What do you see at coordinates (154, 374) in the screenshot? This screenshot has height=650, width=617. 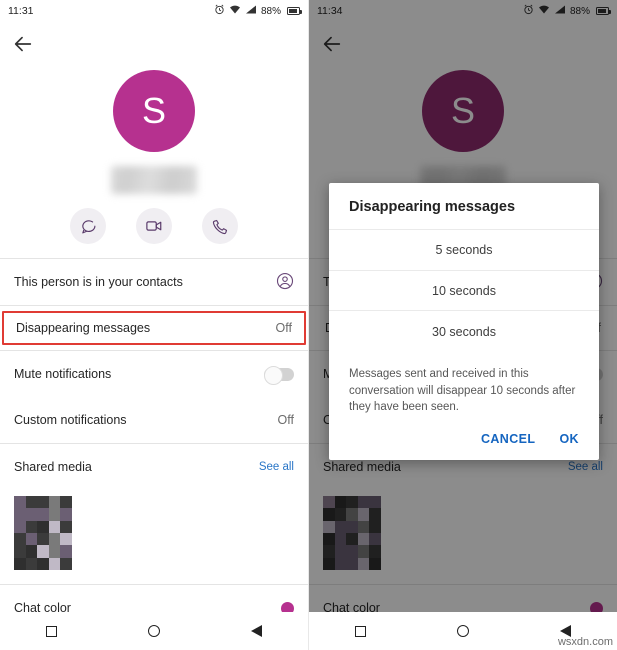 I see `row-mute-notifications: Mute notifications` at bounding box center [154, 374].